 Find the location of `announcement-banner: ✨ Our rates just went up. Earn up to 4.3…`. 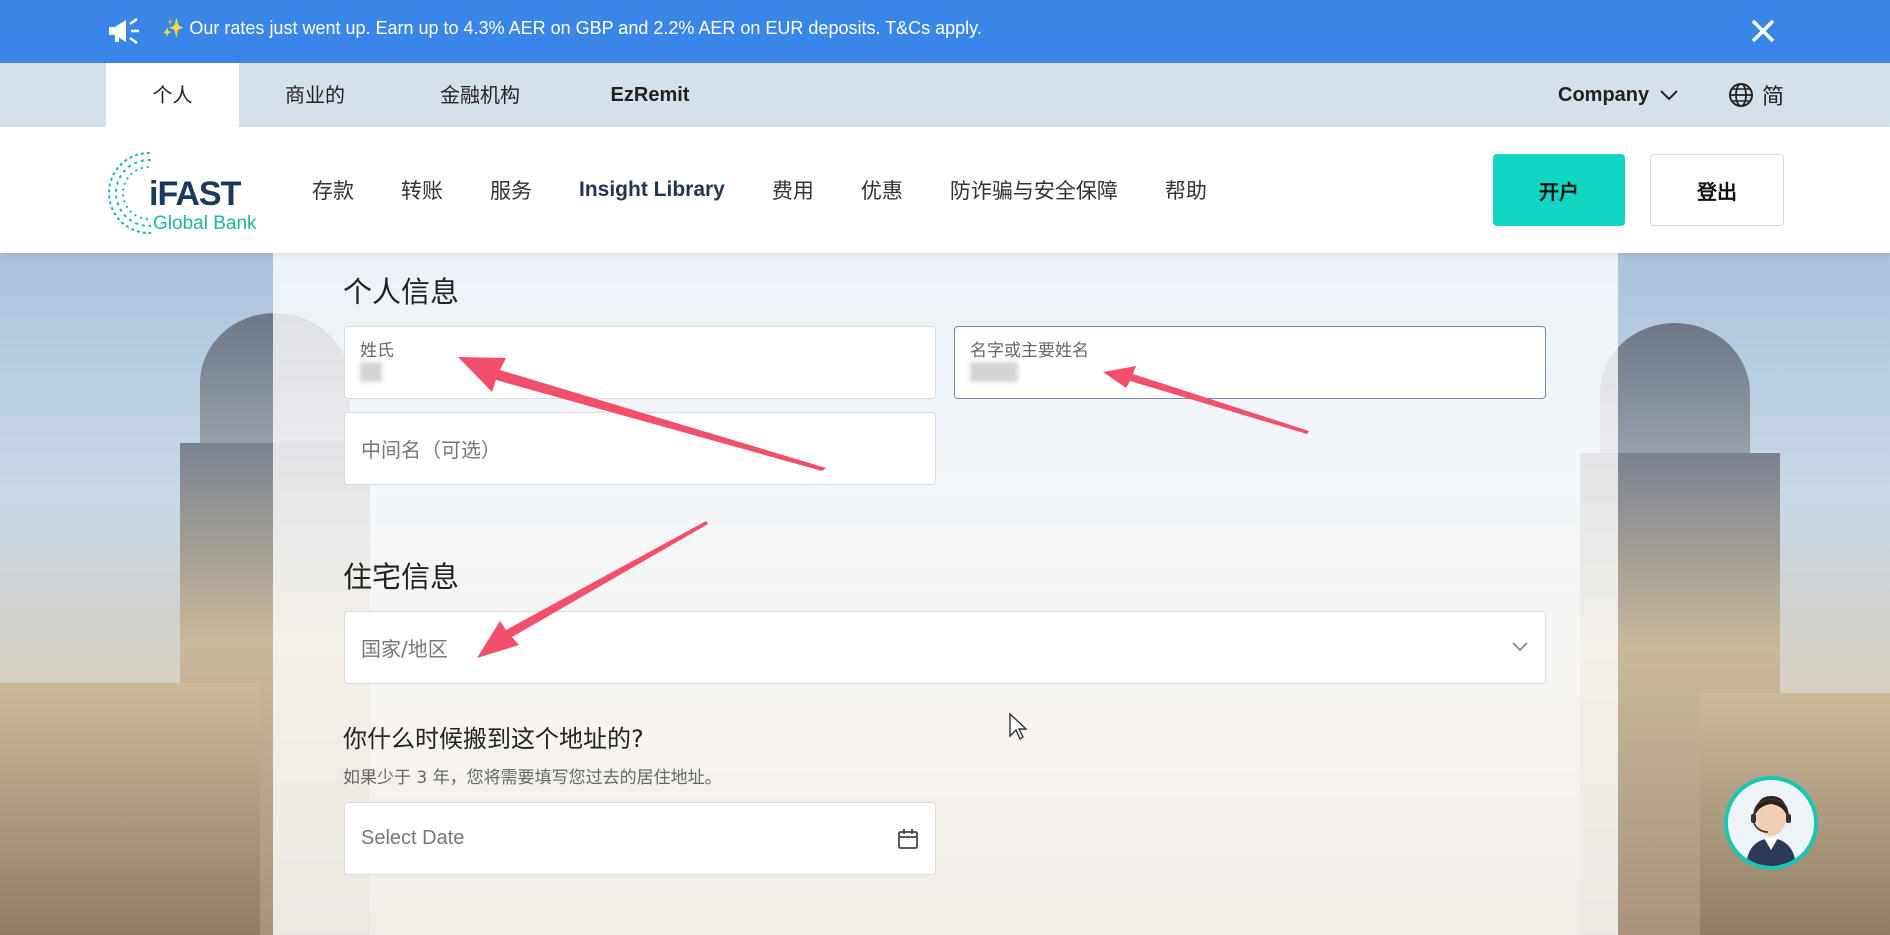

announcement-banner: ✨ Our rates just went up. Earn up to 4.3… is located at coordinates (945, 31).